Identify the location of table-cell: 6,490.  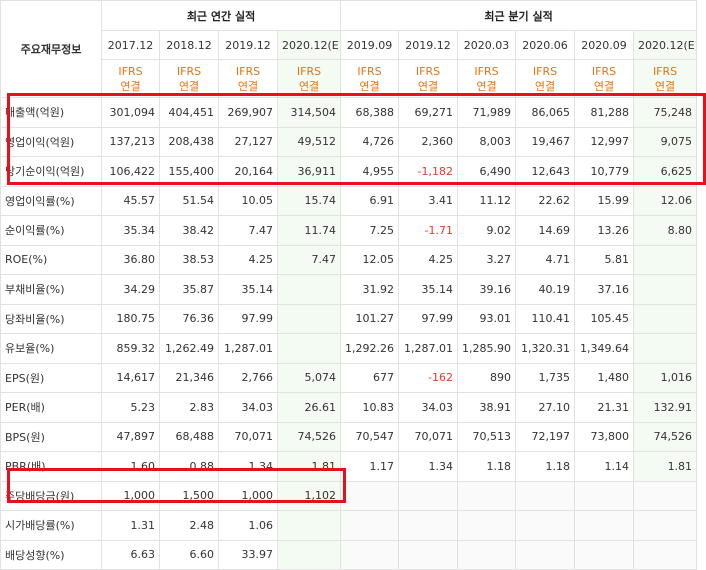
(487, 171).